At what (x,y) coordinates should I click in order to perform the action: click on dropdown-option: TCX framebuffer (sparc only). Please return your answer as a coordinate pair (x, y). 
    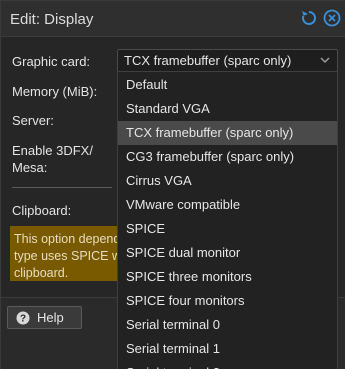
    Looking at the image, I should click on (227, 133).